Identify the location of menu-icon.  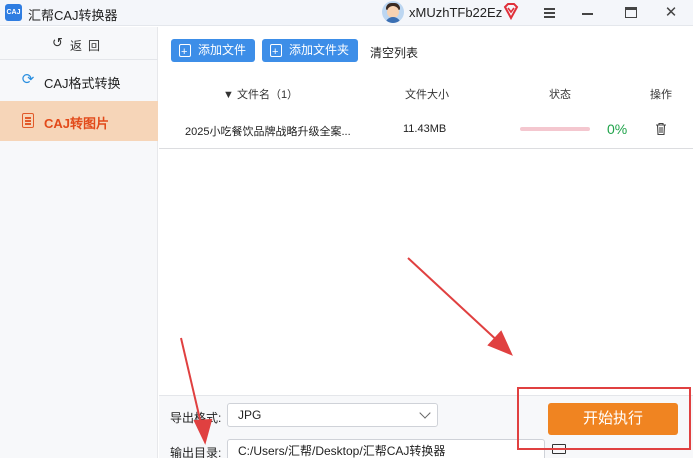
(549, 13).